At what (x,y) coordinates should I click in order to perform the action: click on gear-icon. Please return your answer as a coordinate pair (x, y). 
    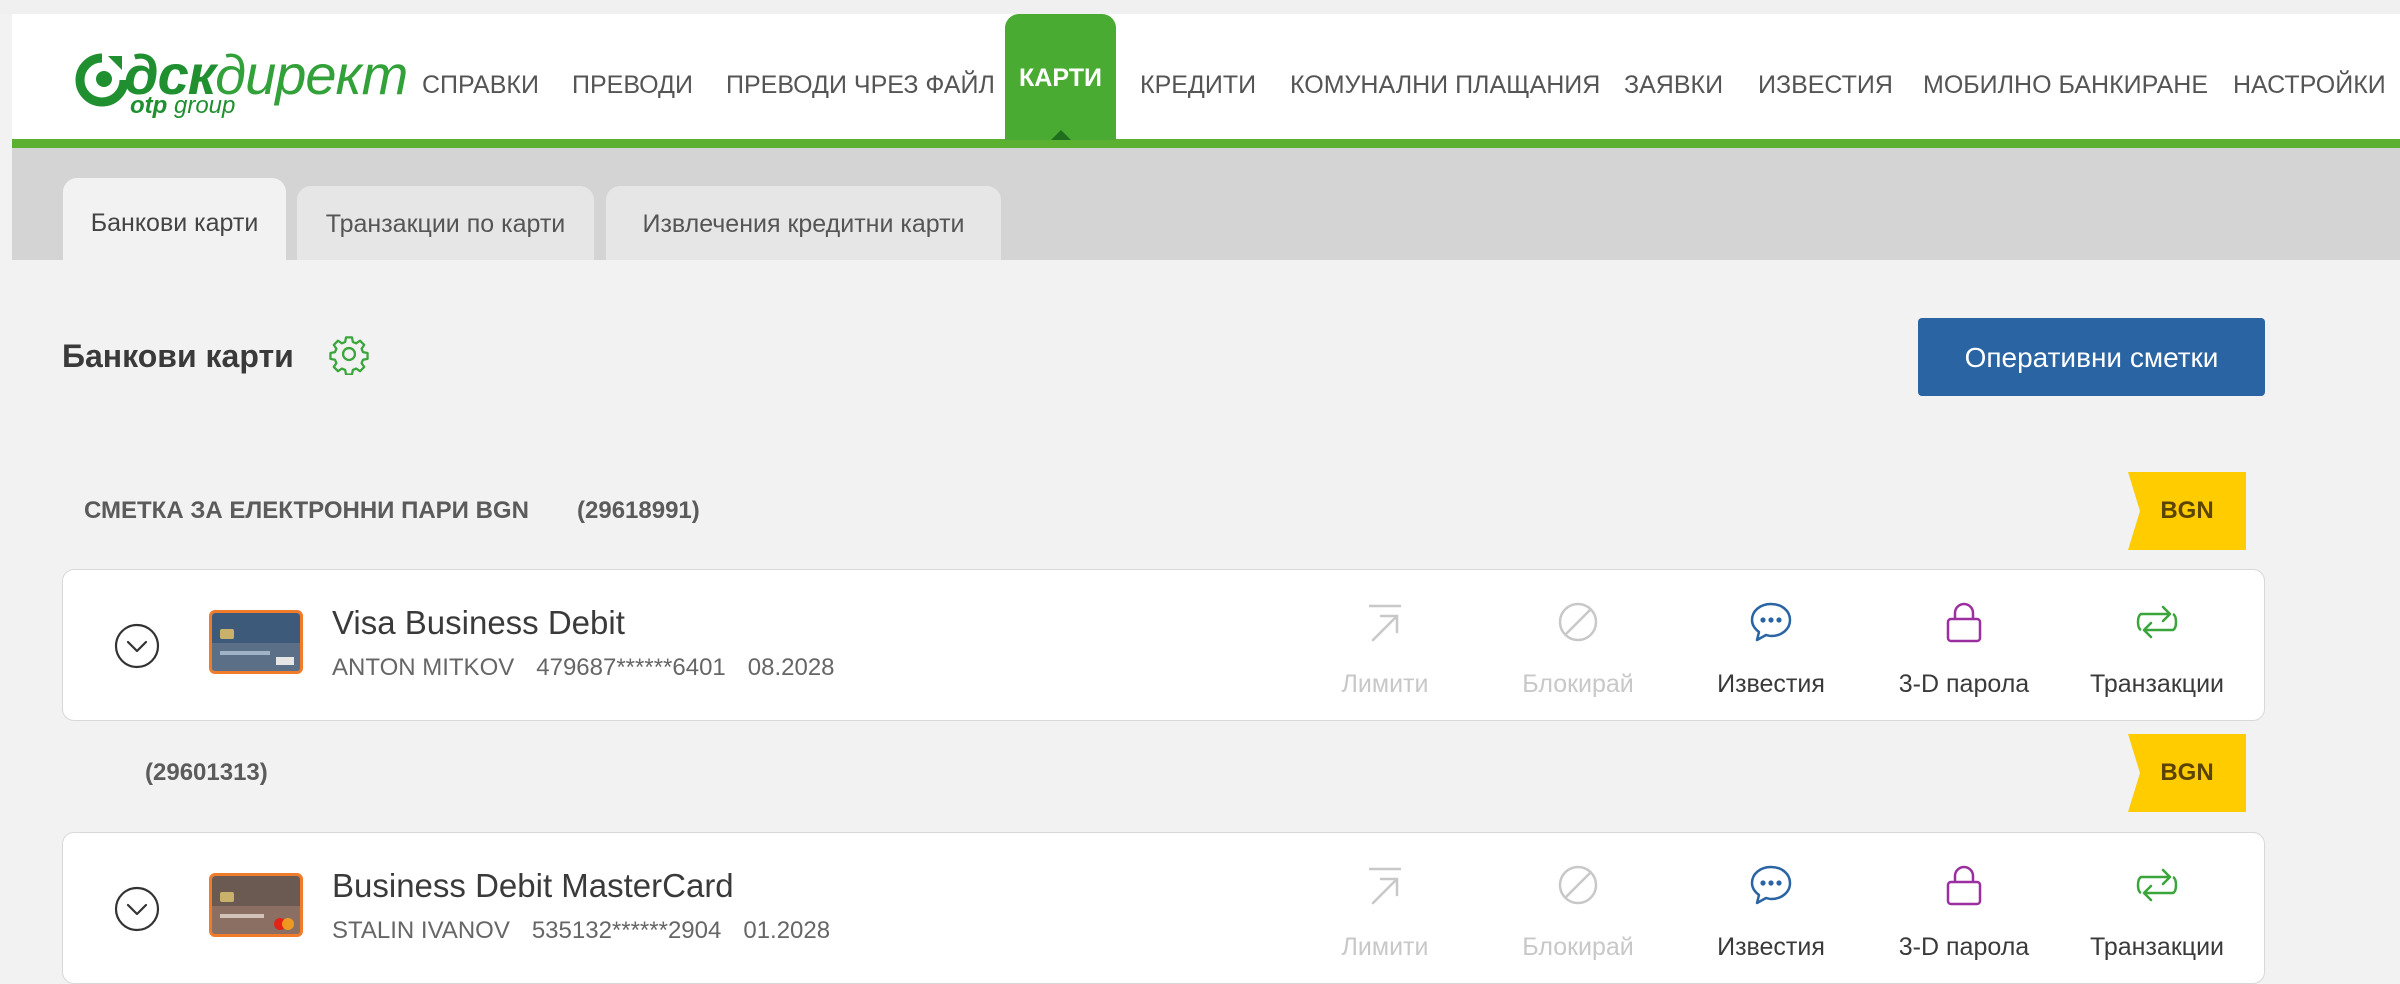
    Looking at the image, I should click on (349, 354).